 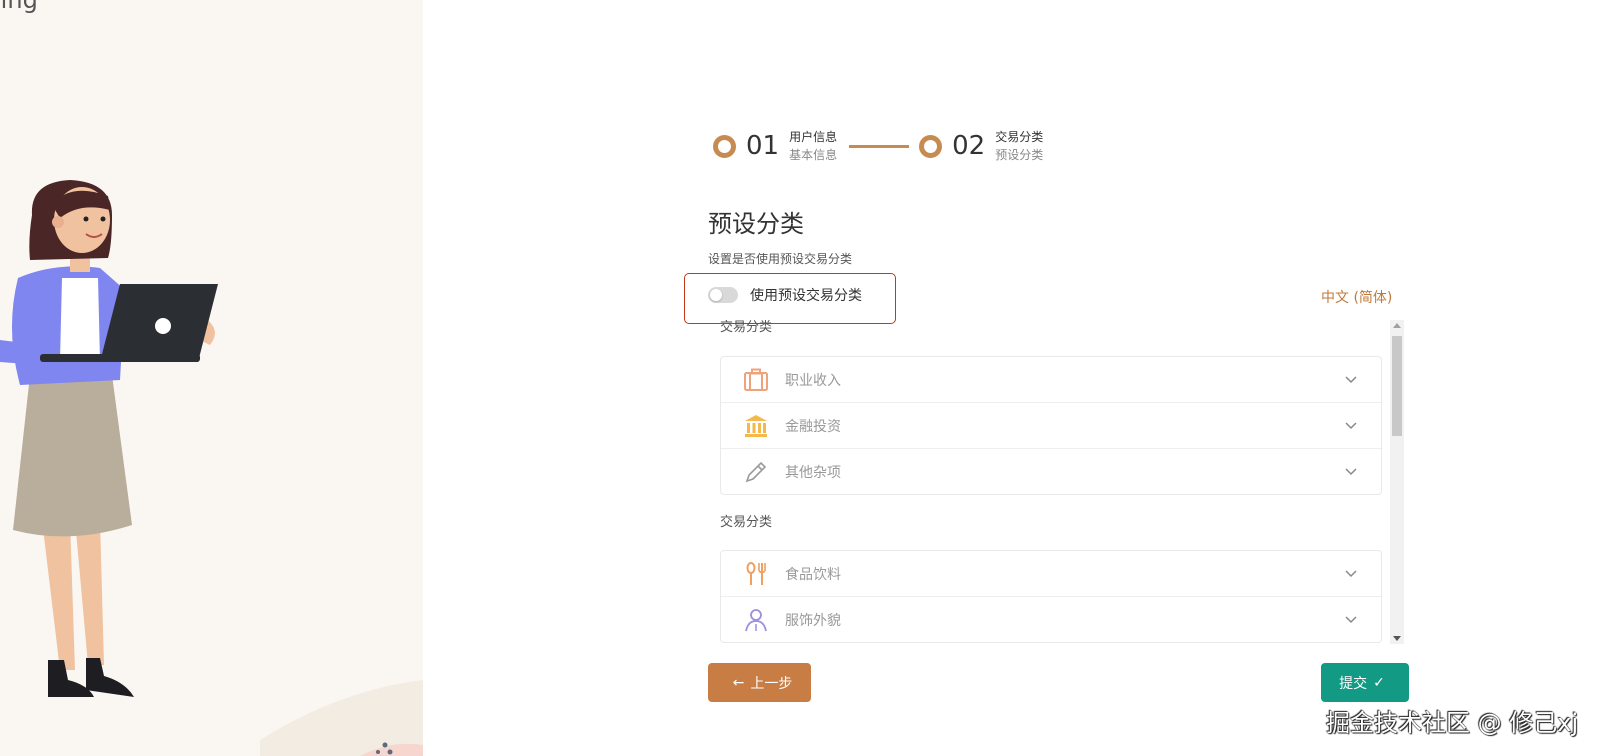 I want to click on step-2-number: 02, so click(x=969, y=146).